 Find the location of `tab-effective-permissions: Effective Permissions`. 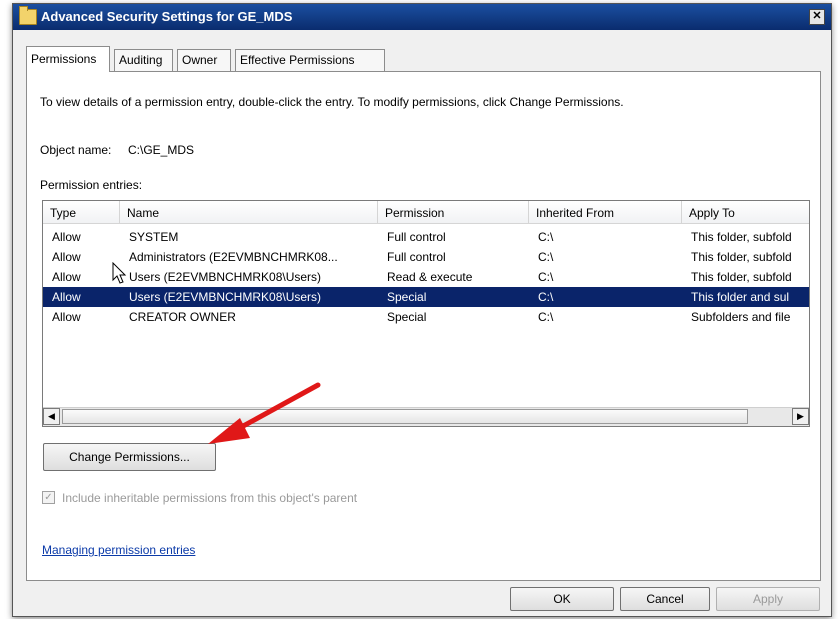

tab-effective-permissions: Effective Permissions is located at coordinates (310, 60).